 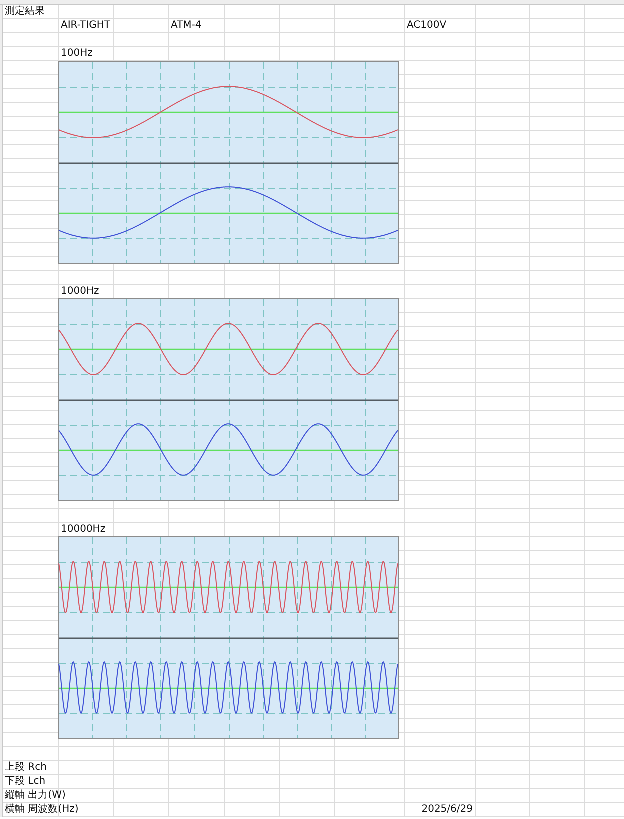 What do you see at coordinates (427, 26) in the screenshot?
I see `cell-text: AC100V` at bounding box center [427, 26].